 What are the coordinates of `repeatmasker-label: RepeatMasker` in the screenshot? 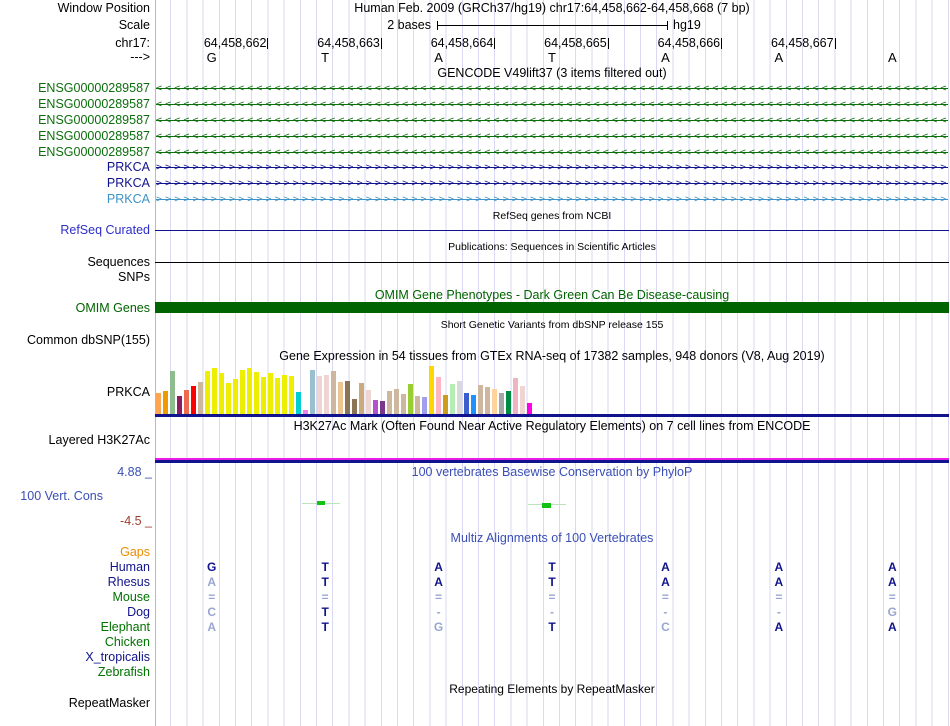 It's located at (75, 703).